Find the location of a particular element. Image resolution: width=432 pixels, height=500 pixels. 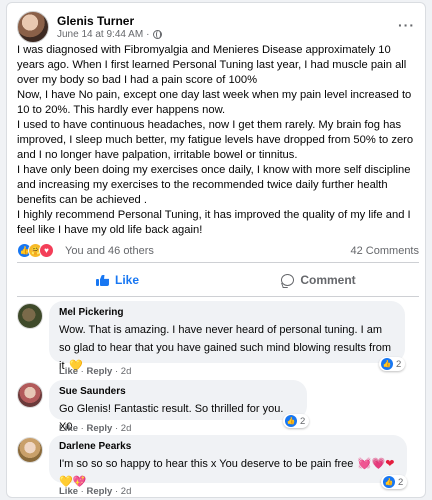

comment-button: Comment is located at coordinates (318, 280).